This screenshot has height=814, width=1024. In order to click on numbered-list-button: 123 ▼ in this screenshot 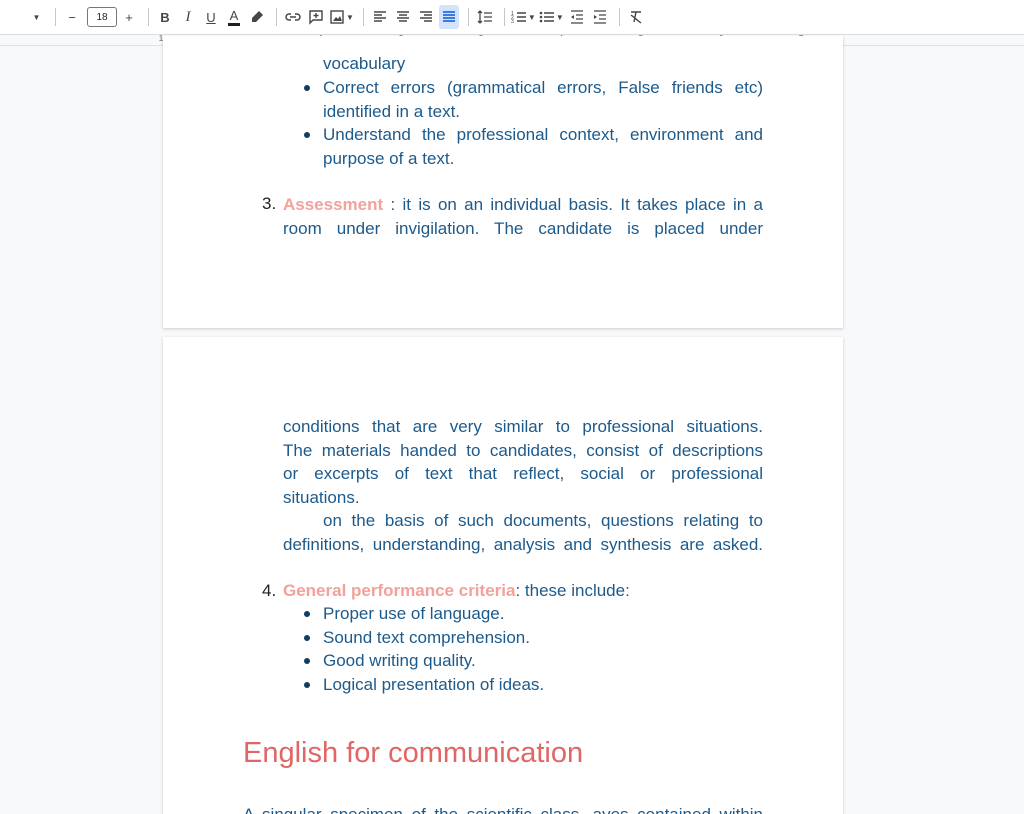, I will do `click(523, 17)`.